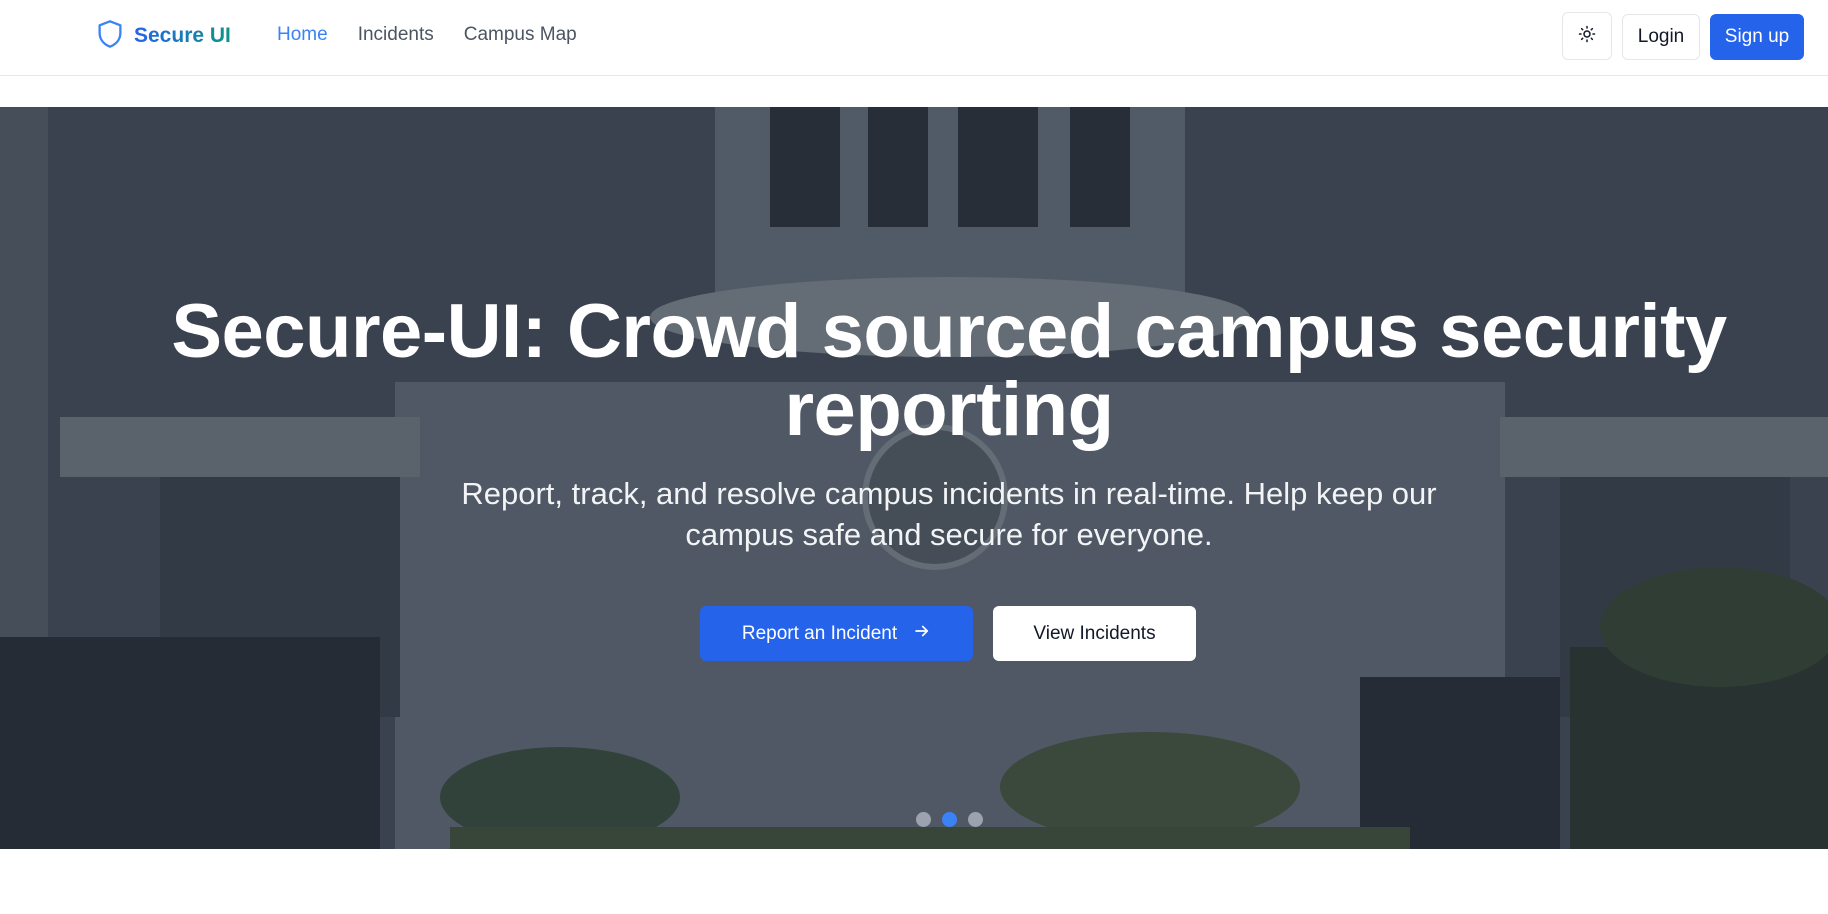  Describe the element at coordinates (819, 633) in the screenshot. I see `report-incident-label: Report an Incident` at that location.